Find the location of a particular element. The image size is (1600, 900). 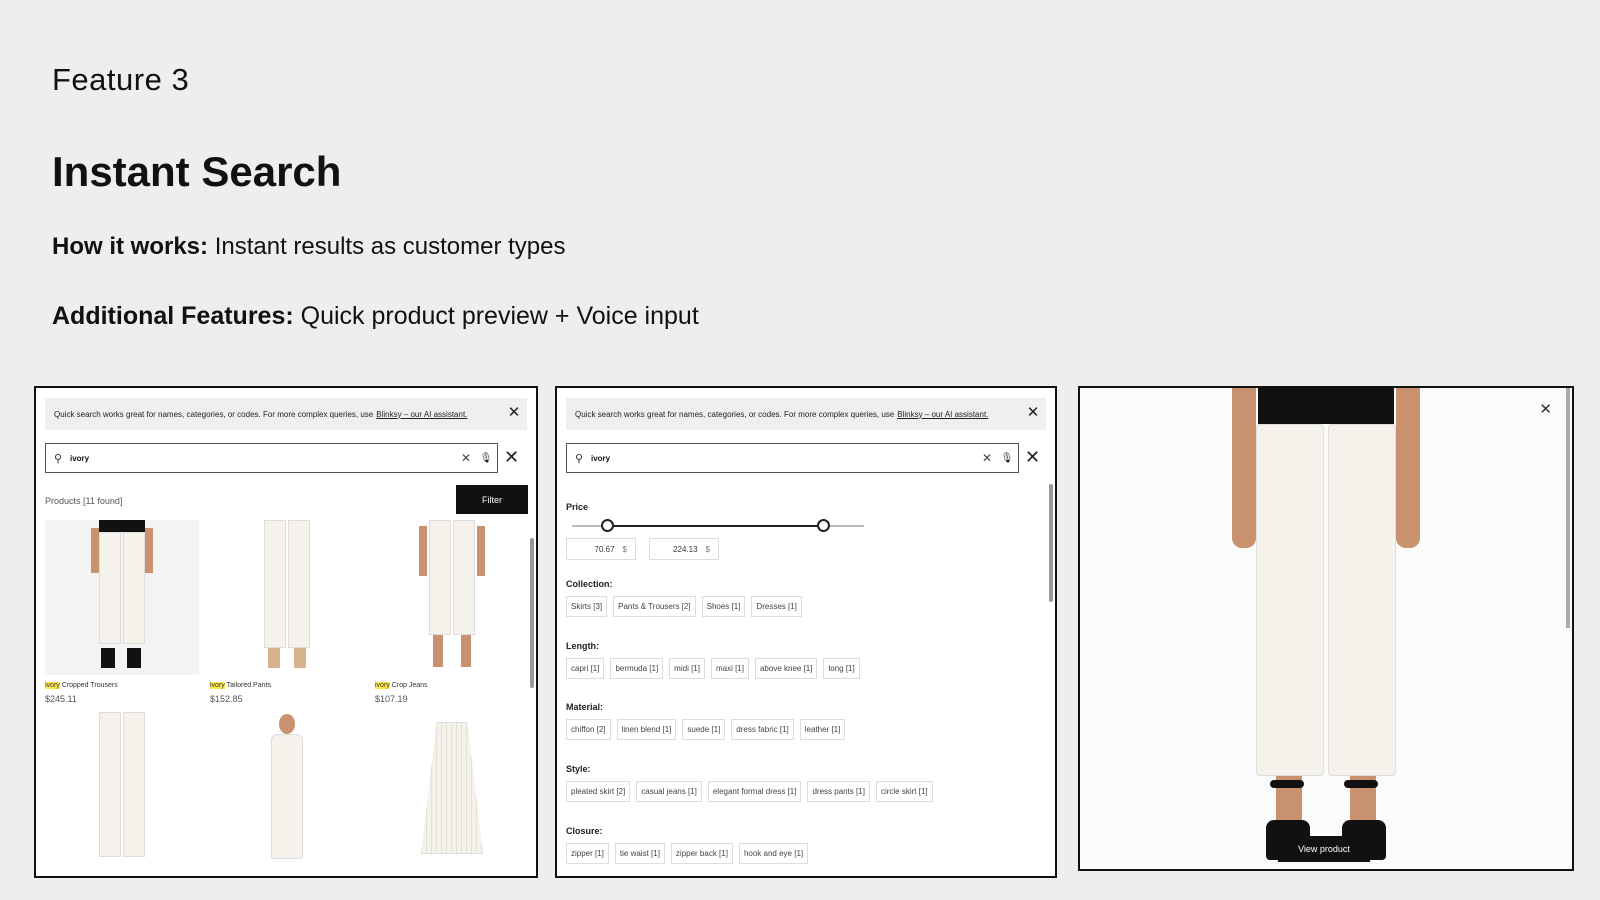

filter-chip: suede [1] is located at coordinates (704, 729).